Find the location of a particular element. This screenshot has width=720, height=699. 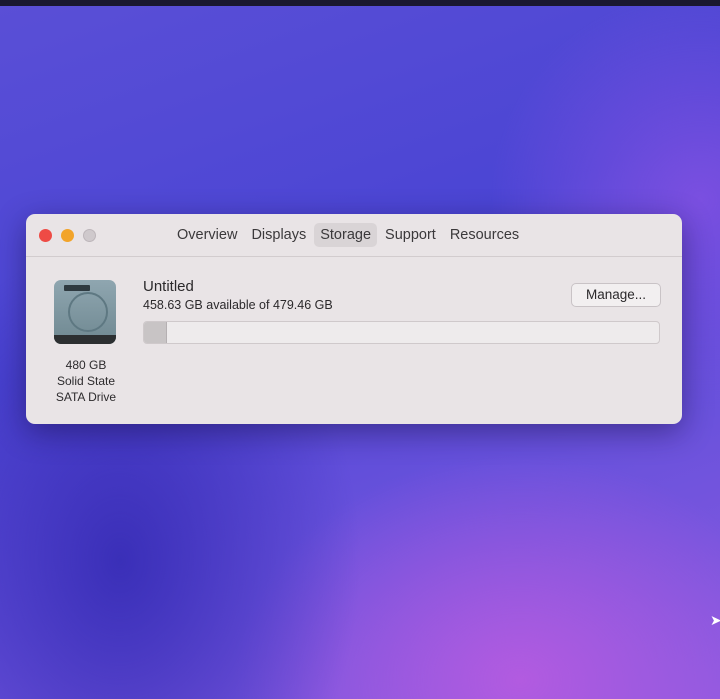

mouse-pointer-icon: ➤ is located at coordinates (715, 620).